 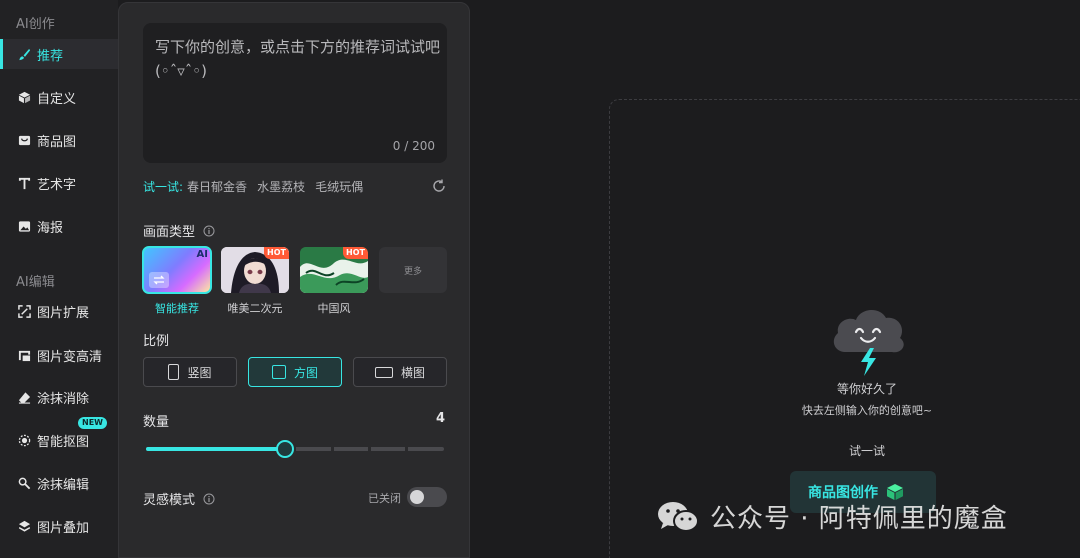 I want to click on cutout-icon, so click(x=24, y=440).